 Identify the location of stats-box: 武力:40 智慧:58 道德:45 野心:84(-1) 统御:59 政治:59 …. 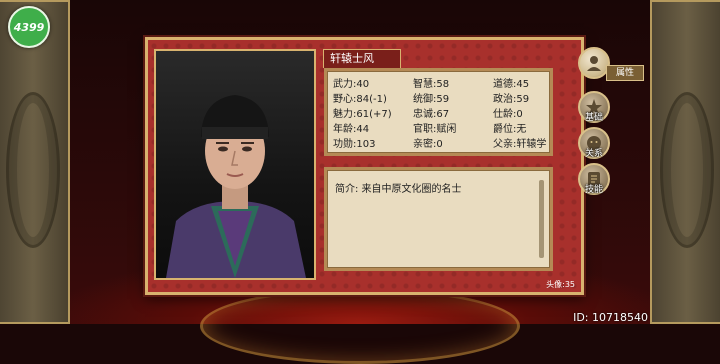
(438, 112).